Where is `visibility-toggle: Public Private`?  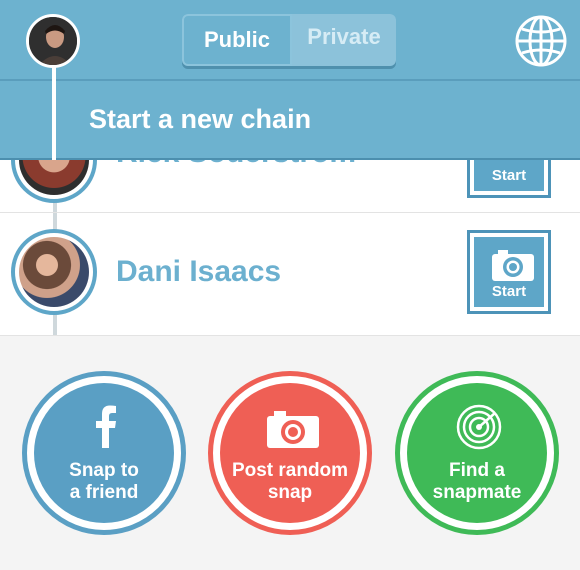
visibility-toggle: Public Private is located at coordinates (289, 40).